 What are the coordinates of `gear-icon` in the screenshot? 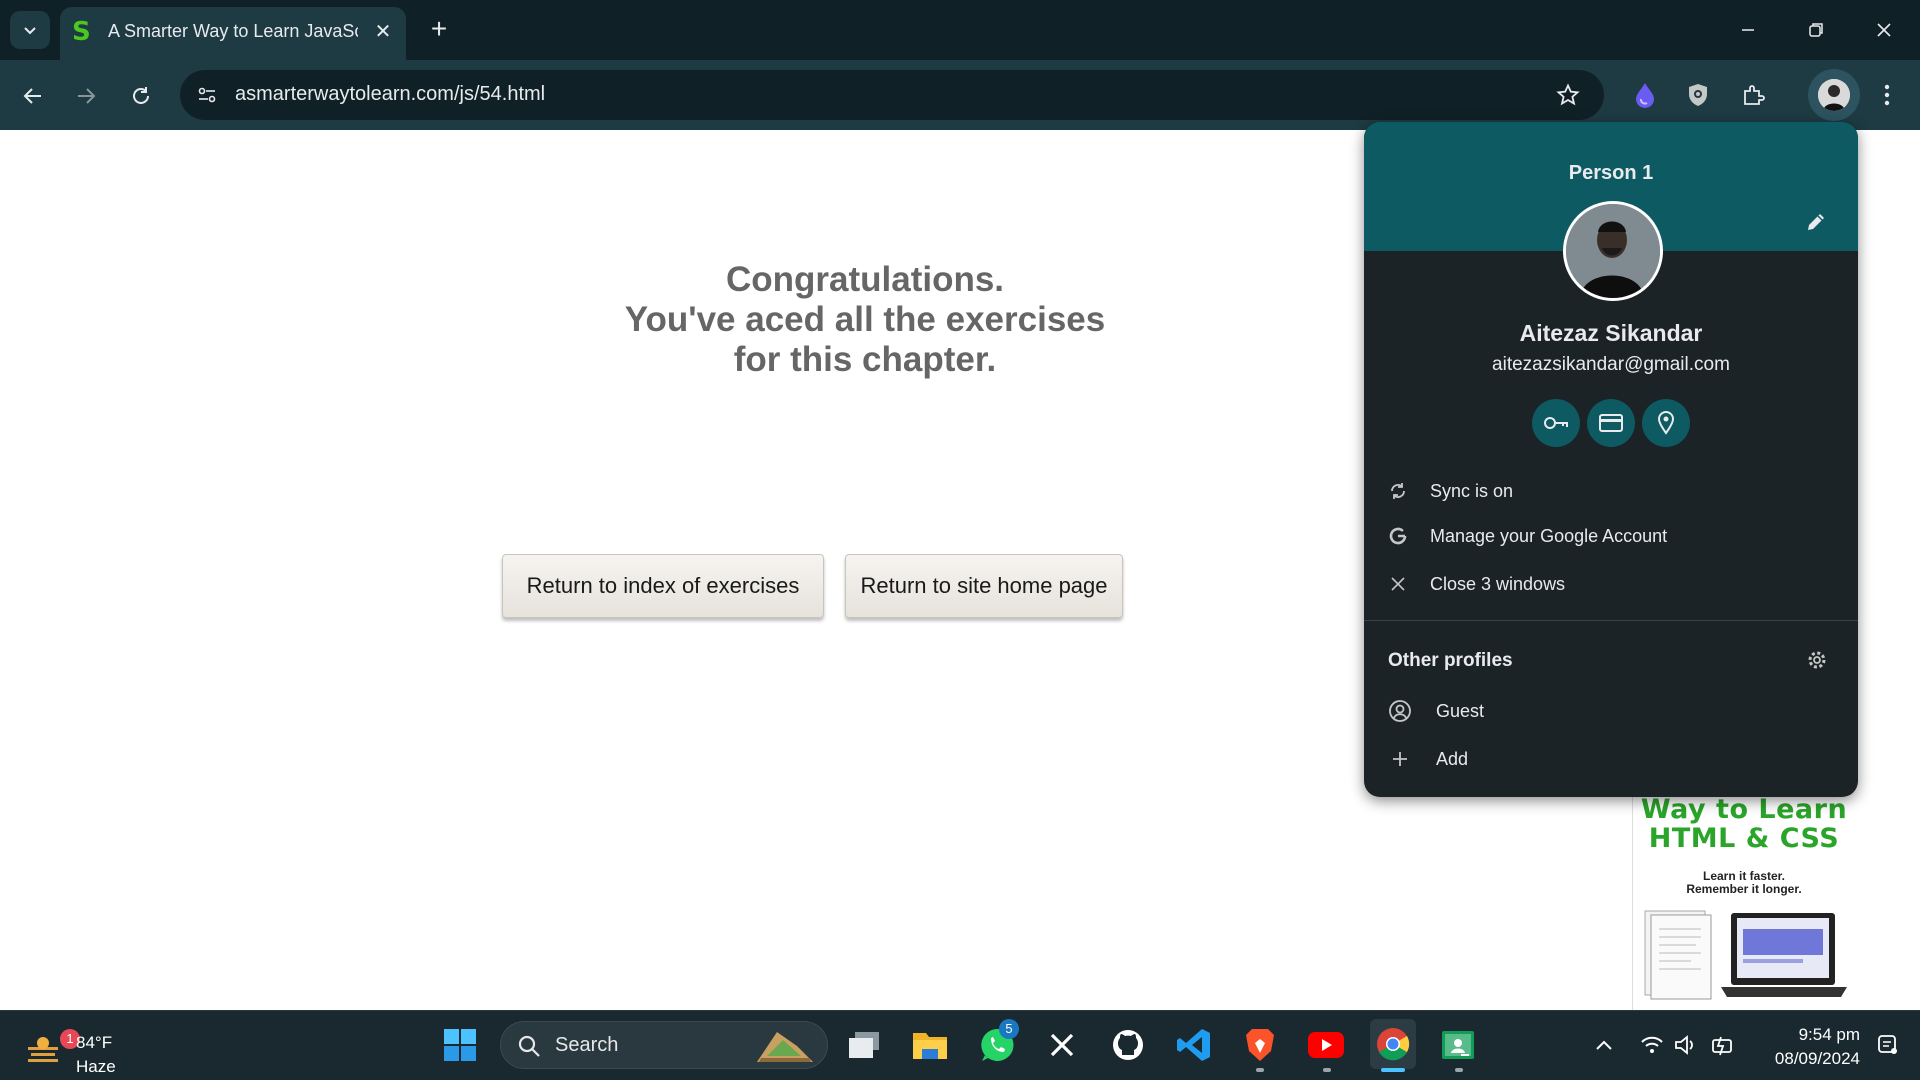 It's located at (1817, 660).